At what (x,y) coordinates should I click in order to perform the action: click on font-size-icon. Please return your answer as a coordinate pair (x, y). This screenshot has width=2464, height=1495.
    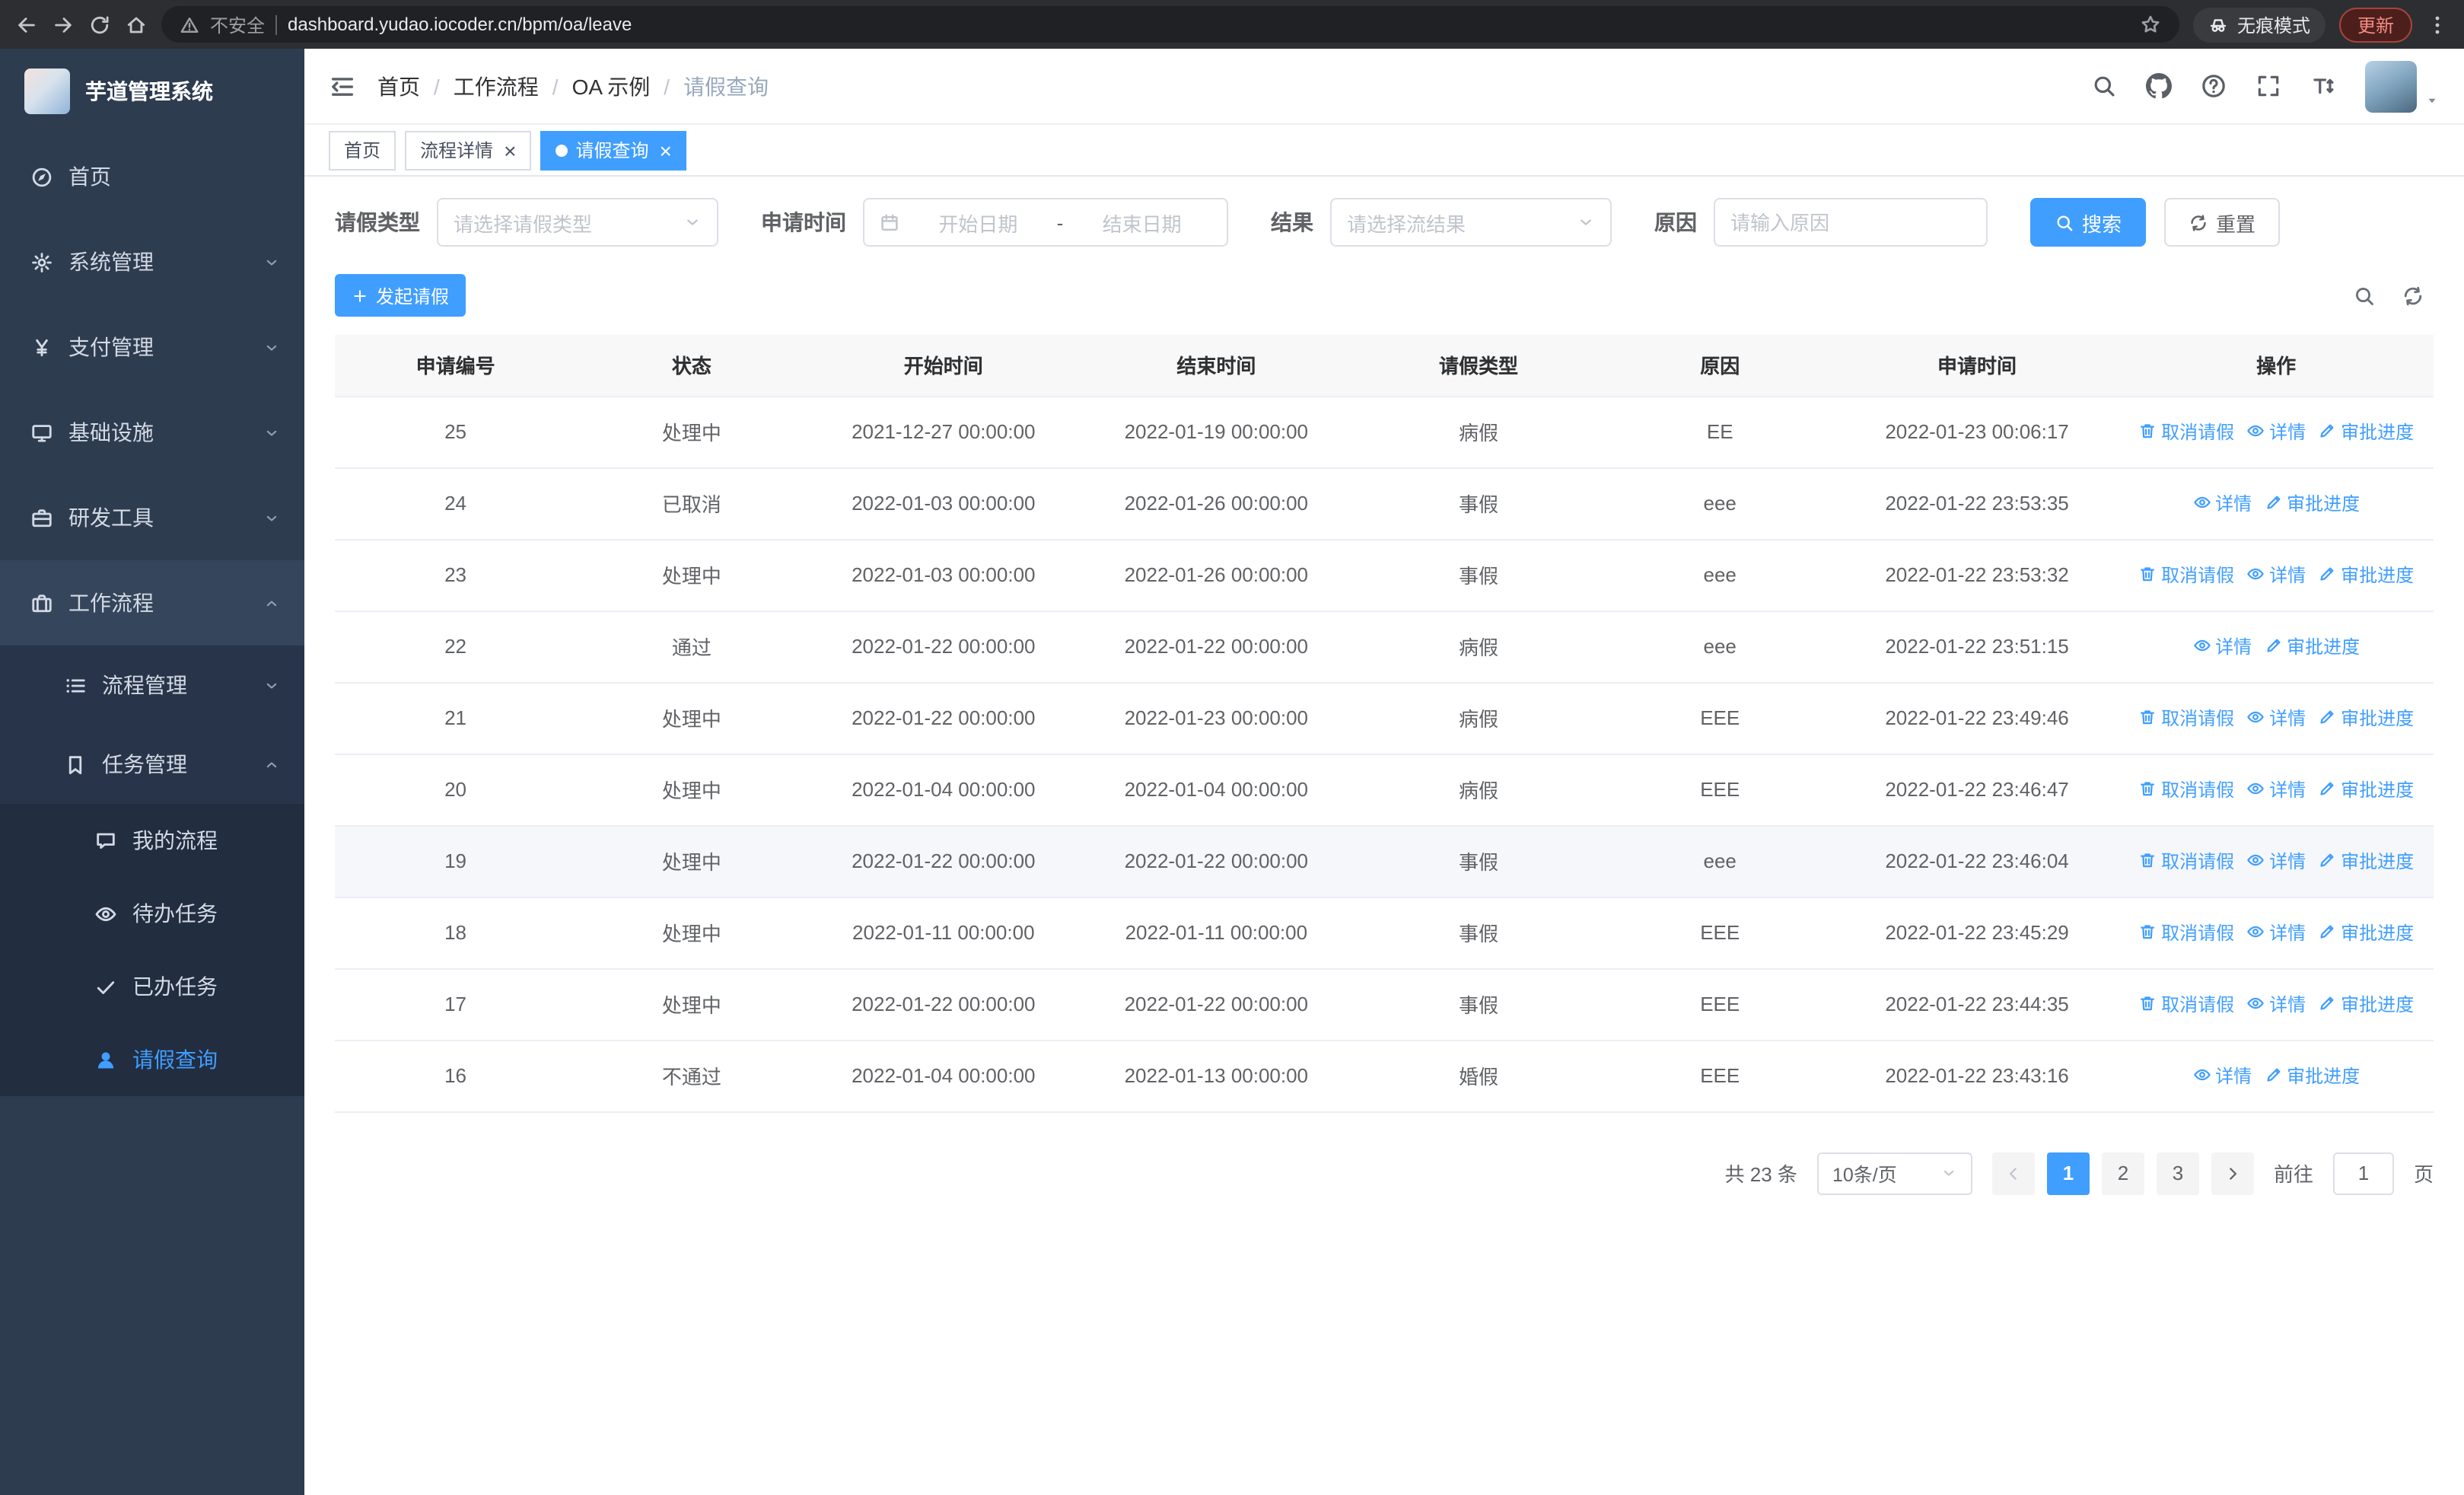
    Looking at the image, I should click on (2323, 86).